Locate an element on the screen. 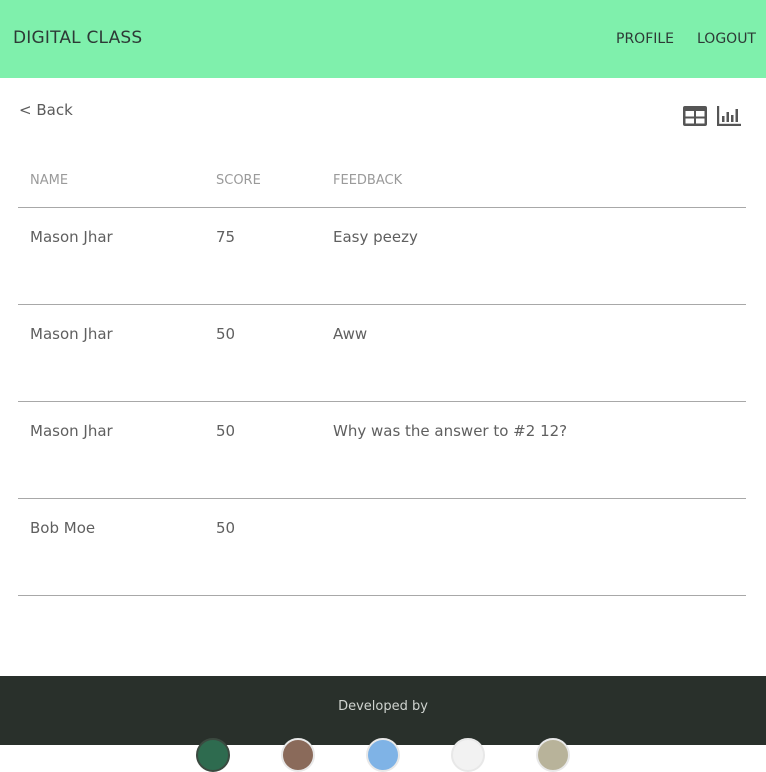  bar-chart-view-icon is located at coordinates (729, 116).